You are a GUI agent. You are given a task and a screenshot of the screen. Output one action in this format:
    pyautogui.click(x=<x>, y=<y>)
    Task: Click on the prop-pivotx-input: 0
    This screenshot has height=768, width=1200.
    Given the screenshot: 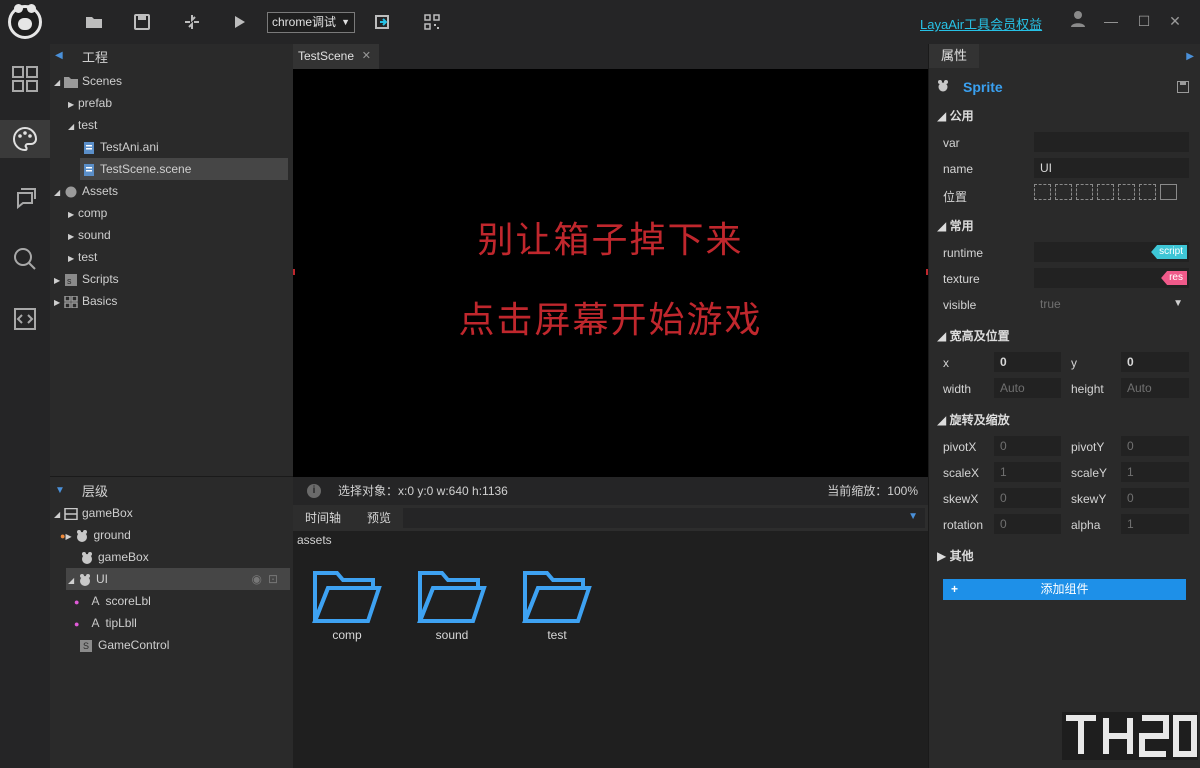 What is the action you would take?
    pyautogui.click(x=1027, y=446)
    